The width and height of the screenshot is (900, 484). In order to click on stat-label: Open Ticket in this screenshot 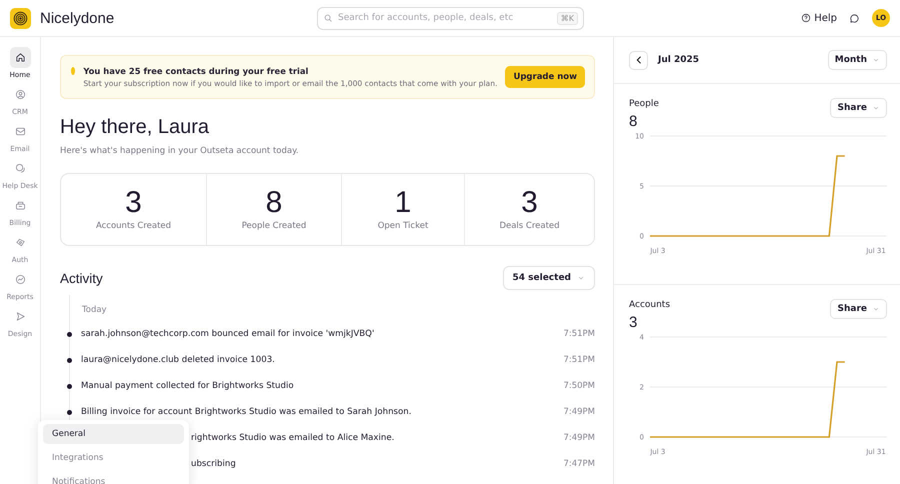, I will do `click(403, 226)`.